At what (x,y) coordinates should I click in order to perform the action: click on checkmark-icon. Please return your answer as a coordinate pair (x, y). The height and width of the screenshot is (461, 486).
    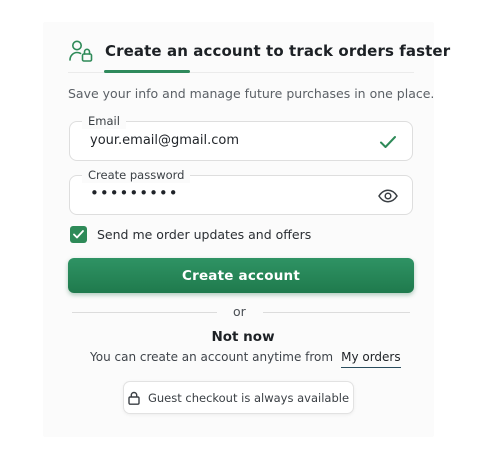
    Looking at the image, I should click on (388, 142).